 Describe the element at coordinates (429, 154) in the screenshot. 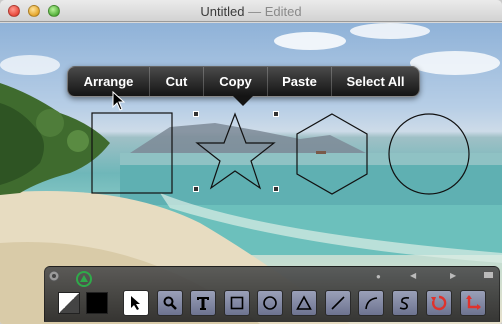

I see `drawn-circle` at that location.